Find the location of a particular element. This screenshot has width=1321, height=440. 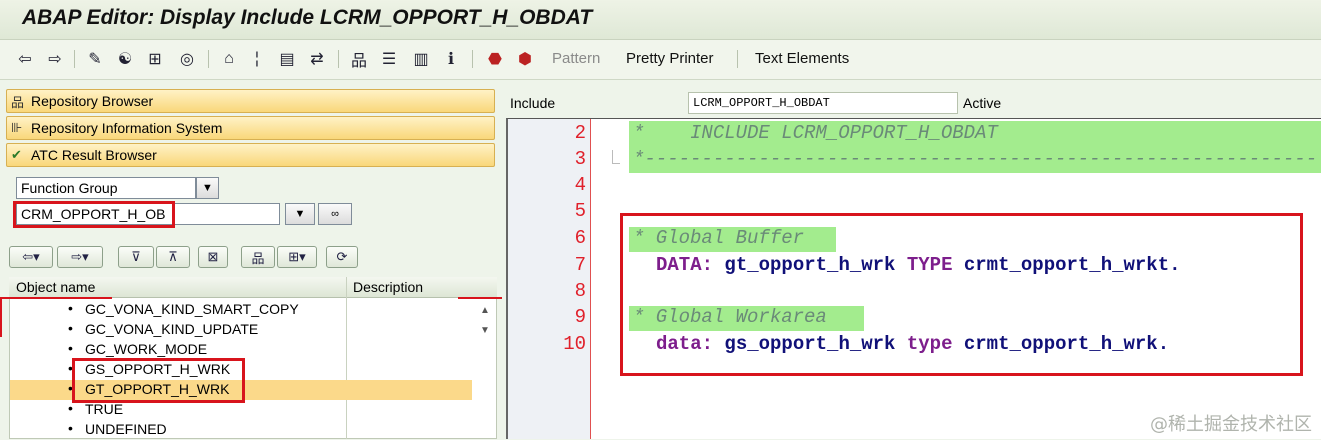

pattern-button: Pattern is located at coordinates (576, 58).